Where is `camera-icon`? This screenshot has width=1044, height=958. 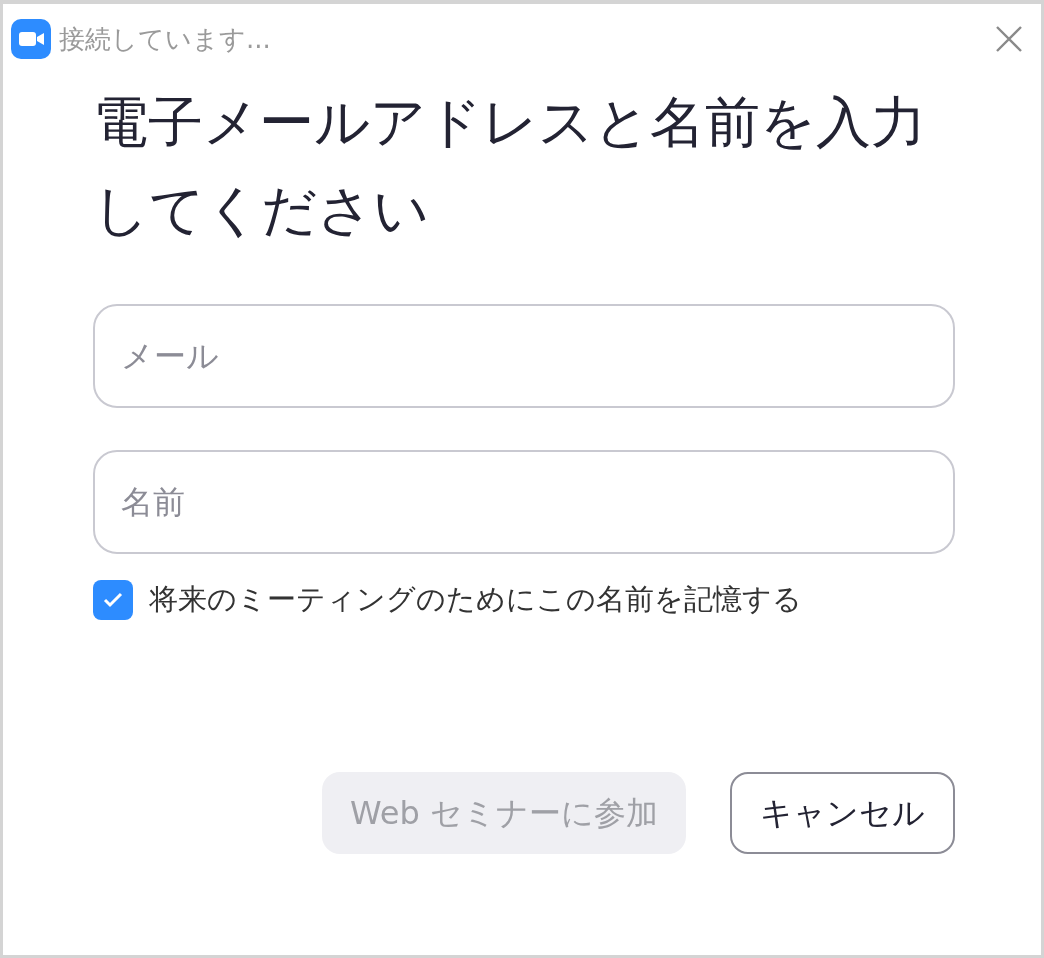
camera-icon is located at coordinates (31, 39).